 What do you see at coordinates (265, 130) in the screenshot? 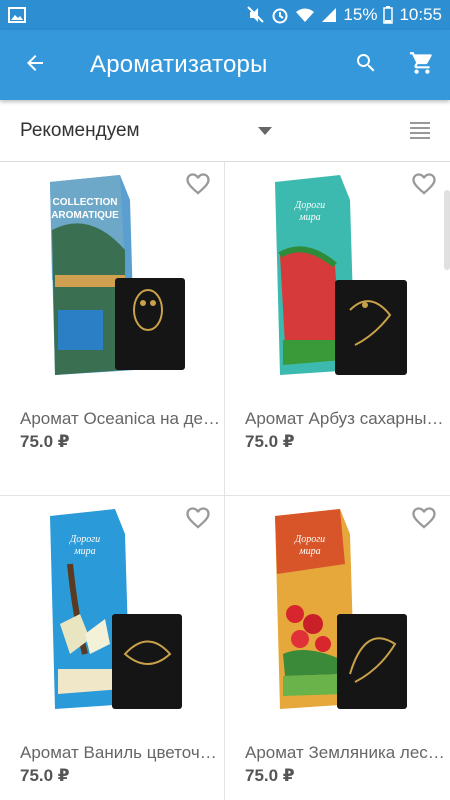
I see `dropdown-arrow-icon` at bounding box center [265, 130].